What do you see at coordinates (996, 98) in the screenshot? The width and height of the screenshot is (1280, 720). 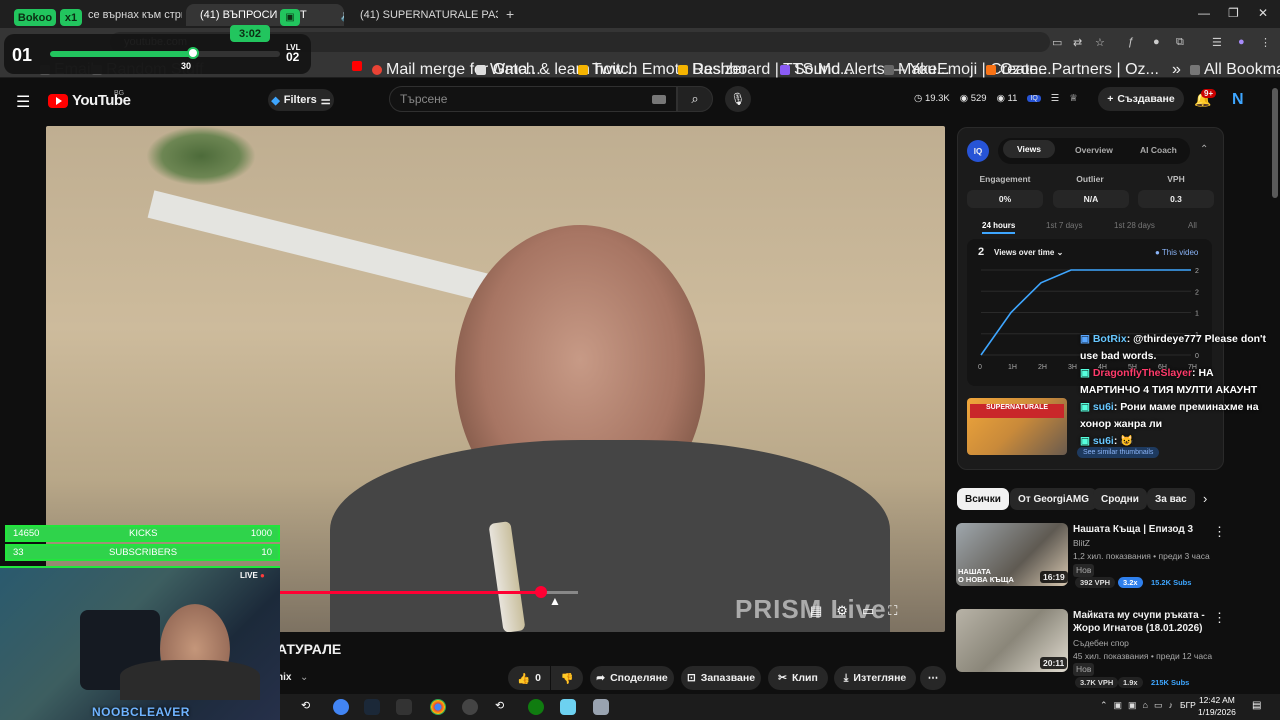 I see `channel-stats: ◷ 19.3K ◉ 529 ◉ 11 IQ ☰ ♕` at bounding box center [996, 98].